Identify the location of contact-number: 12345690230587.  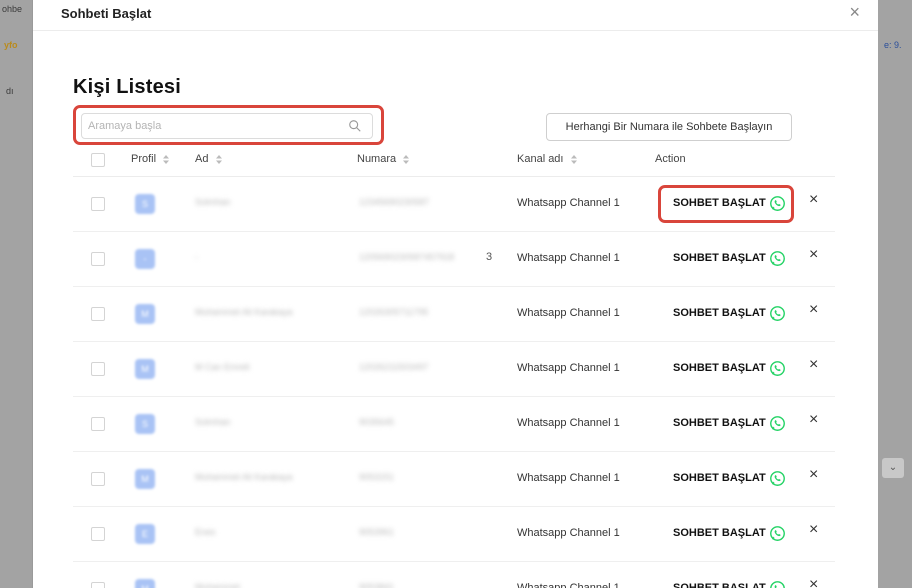
(394, 202).